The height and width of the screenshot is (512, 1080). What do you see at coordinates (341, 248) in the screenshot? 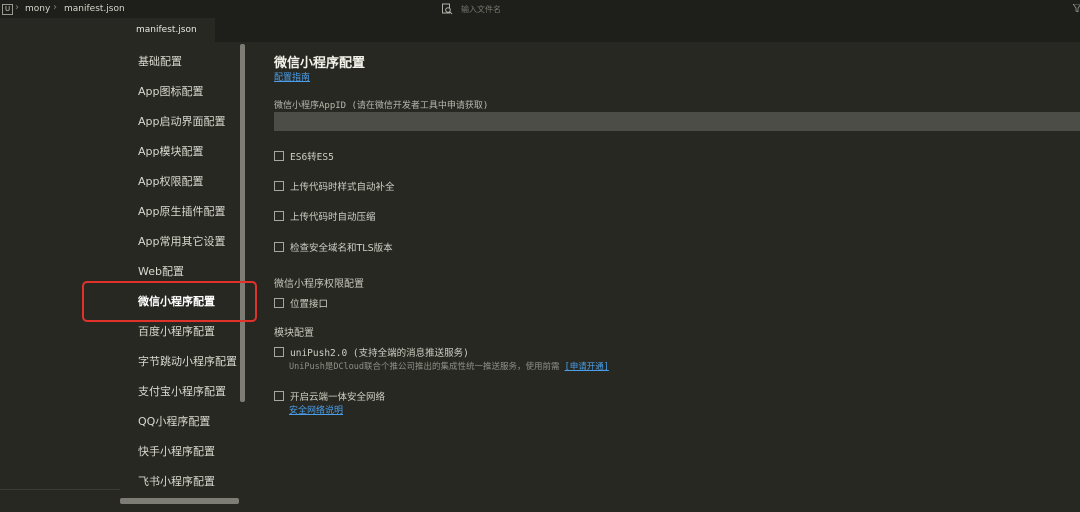
I see `option-label: 检查安全域名和TLS版本` at bounding box center [341, 248].